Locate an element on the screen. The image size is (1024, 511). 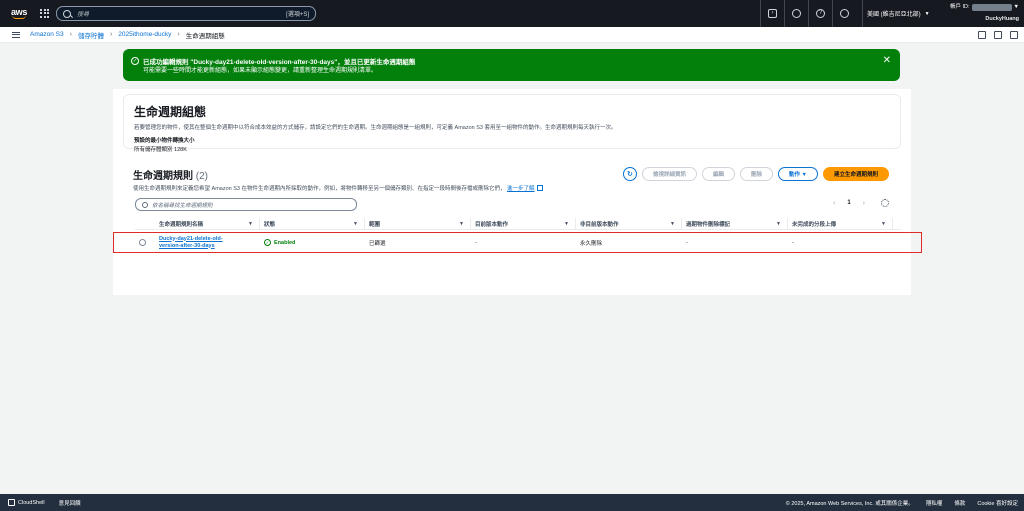
column-status: 狀態 ▼ is located at coordinates (312, 223).